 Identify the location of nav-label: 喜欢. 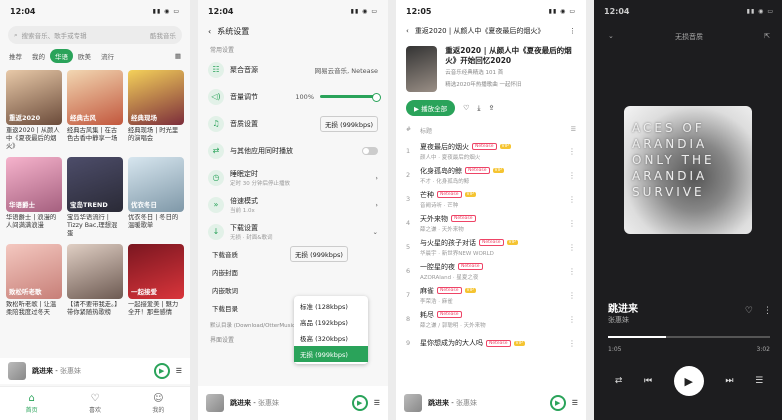
(94, 410).